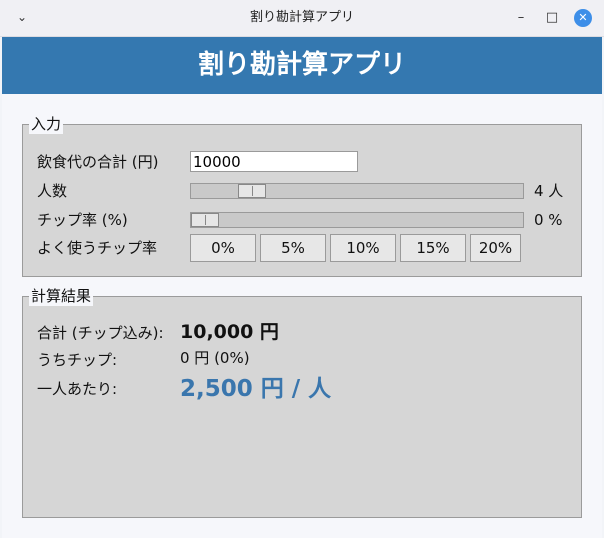 The image size is (604, 538). Describe the element at coordinates (52, 191) in the screenshot. I see `people-label: 人数` at that location.